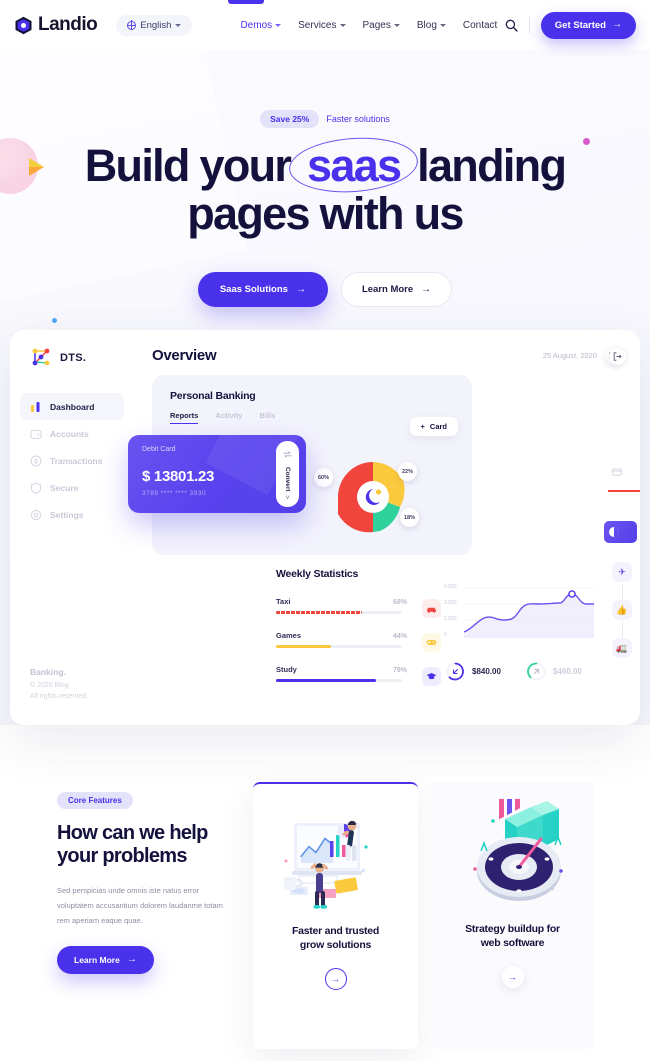 Image resolution: width=650 pixels, height=1061 pixels. What do you see at coordinates (617, 356) in the screenshot?
I see `logout-icon` at bounding box center [617, 356].